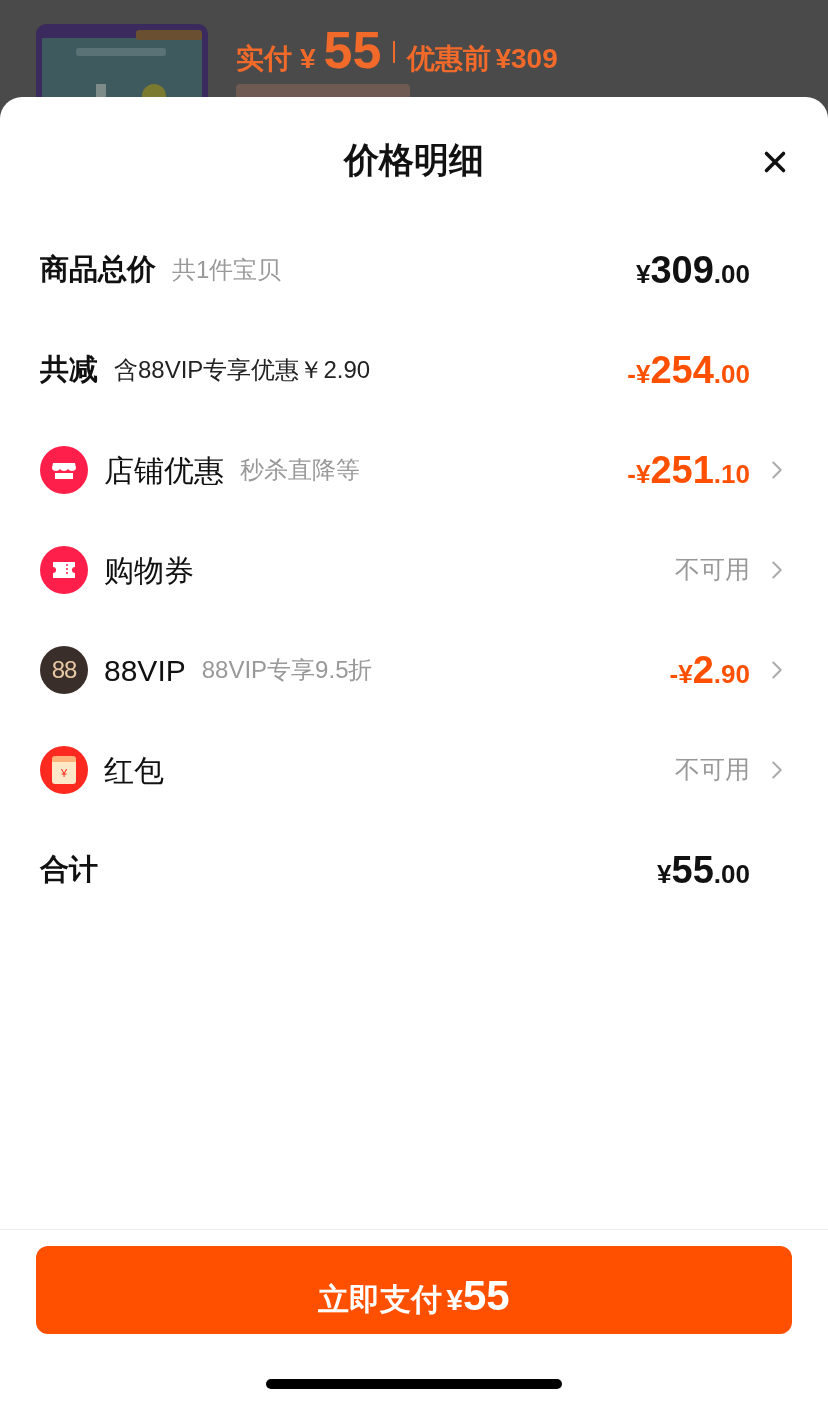  Describe the element at coordinates (64, 570) in the screenshot. I see `ticket-icon` at that location.